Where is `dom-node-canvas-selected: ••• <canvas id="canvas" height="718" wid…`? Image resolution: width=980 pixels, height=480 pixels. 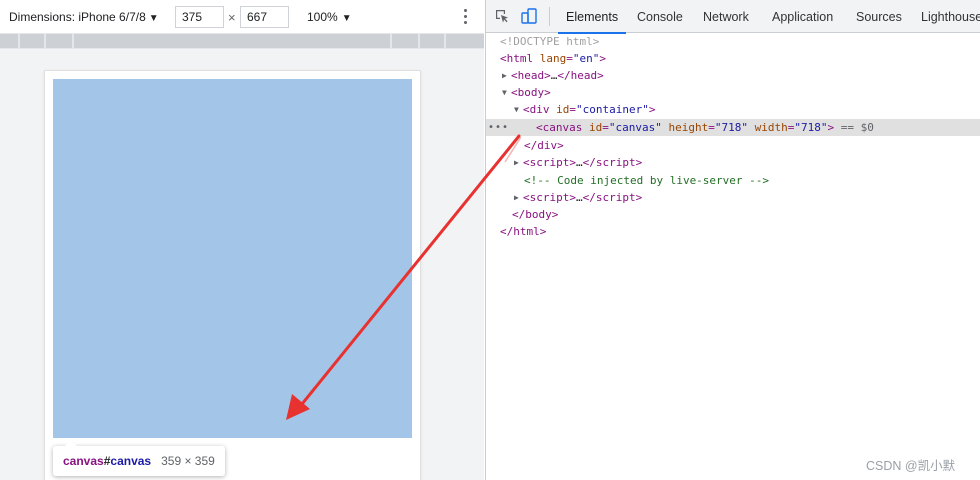
dom-node-canvas-selected: ••• <canvas id="canvas" height="718" wid… is located at coordinates (733, 127).